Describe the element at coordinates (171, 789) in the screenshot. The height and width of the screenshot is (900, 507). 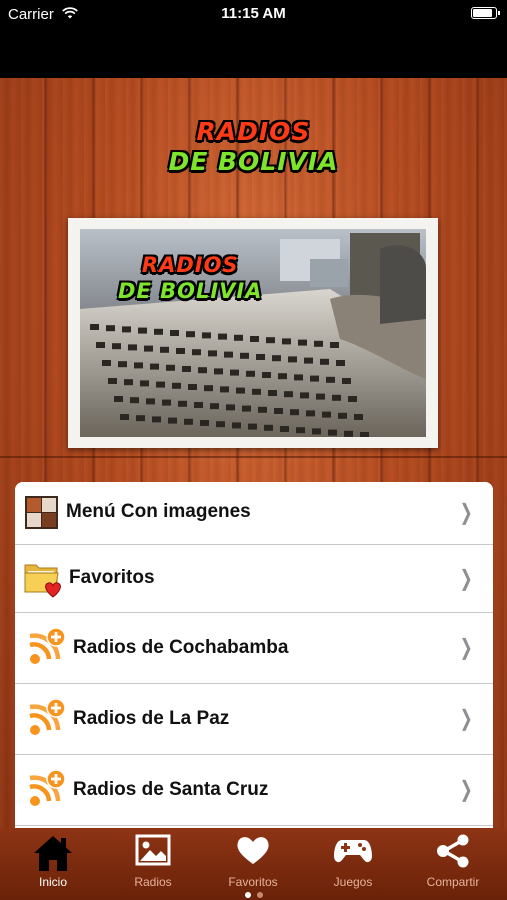
I see `menu-item-label: Radios de Santa Cruz` at that location.